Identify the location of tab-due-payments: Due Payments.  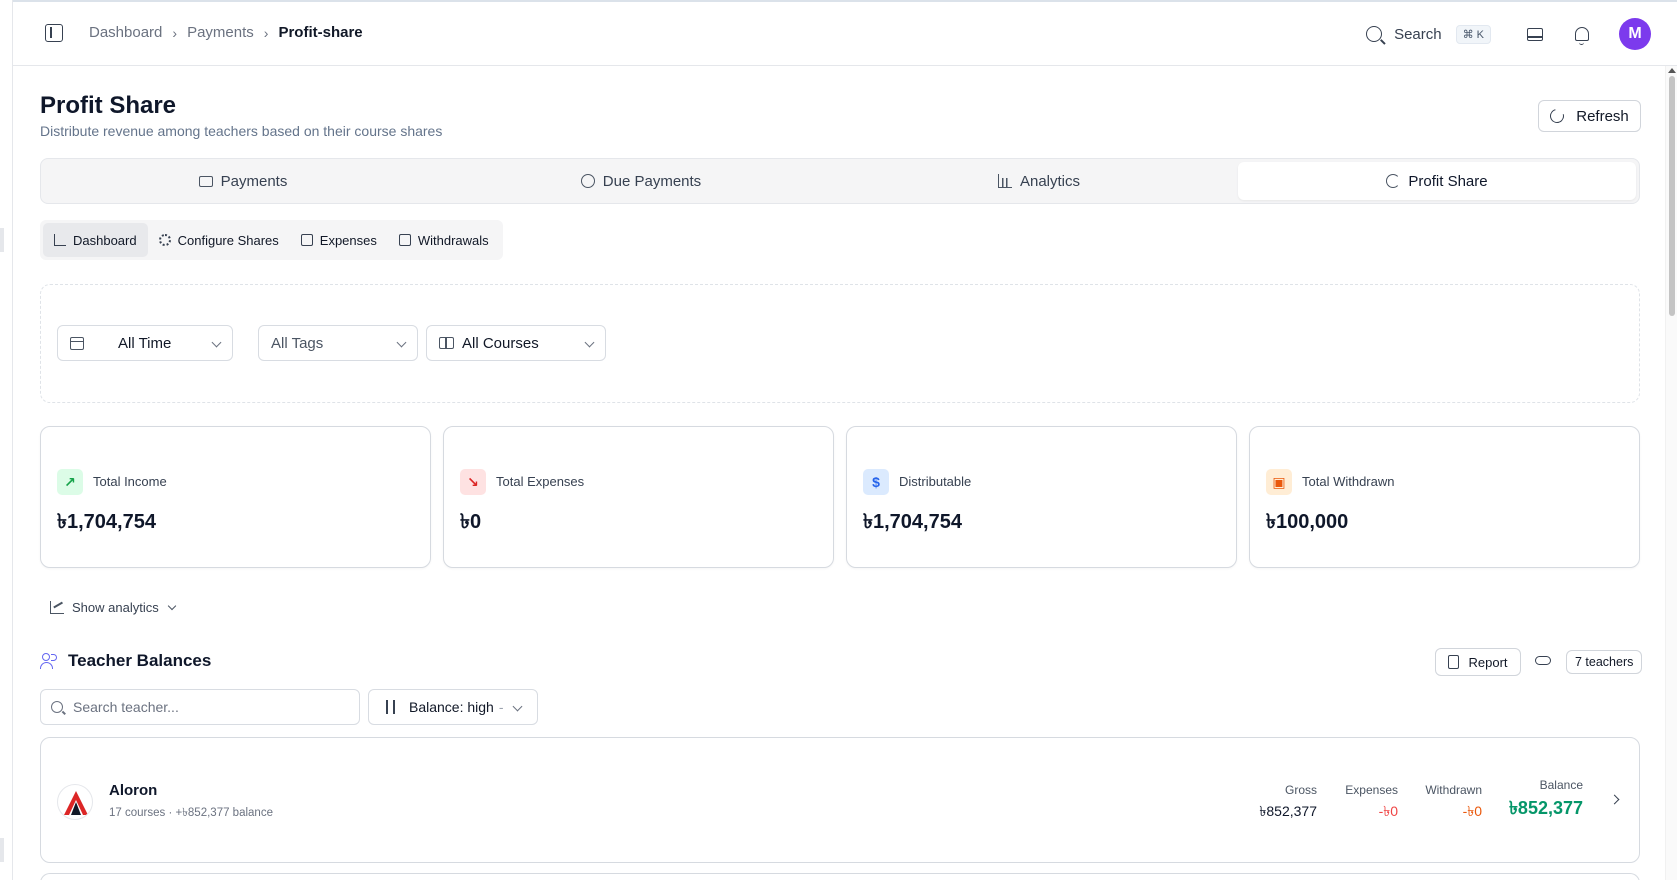
(641, 181).